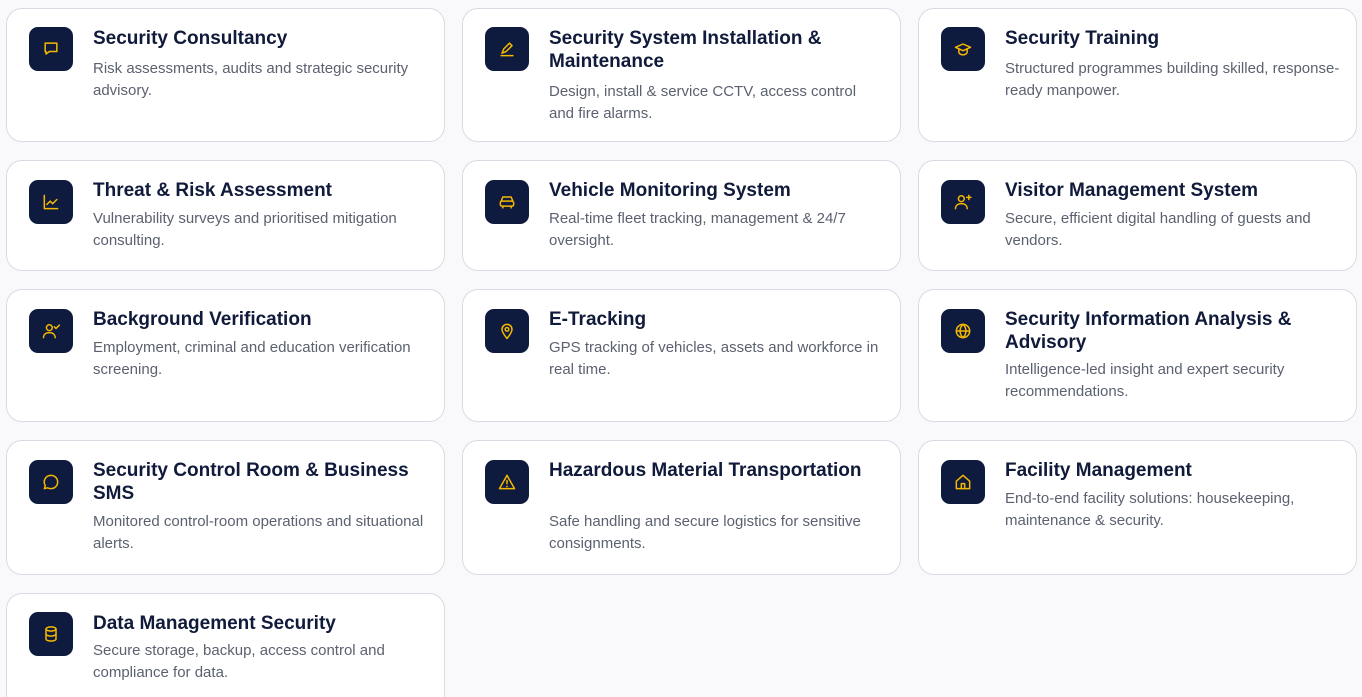 The height and width of the screenshot is (697, 1362). I want to click on map-pin-icon, so click(507, 331).